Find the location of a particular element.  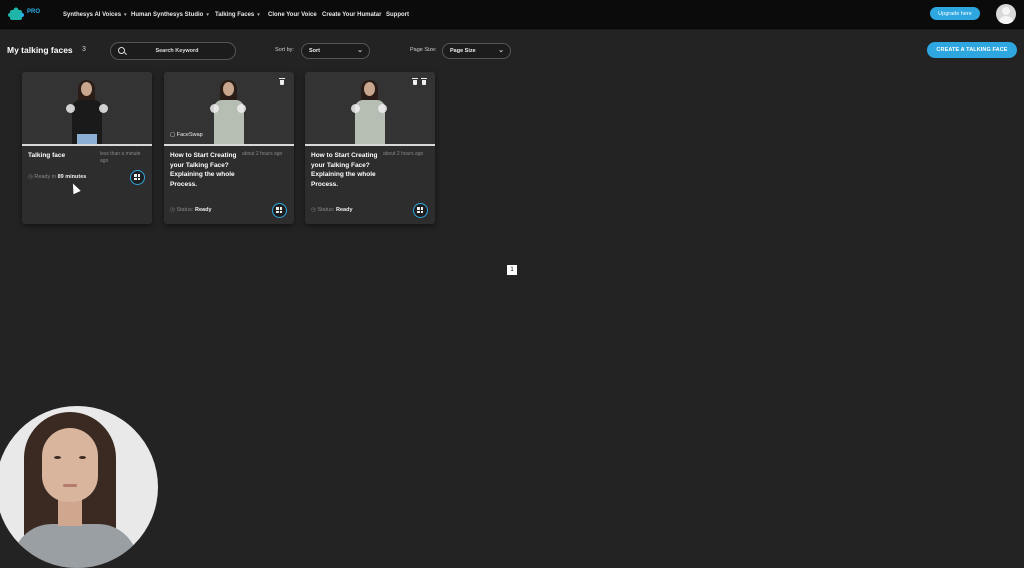

faceswap-icon: ▢ is located at coordinates (173, 135).